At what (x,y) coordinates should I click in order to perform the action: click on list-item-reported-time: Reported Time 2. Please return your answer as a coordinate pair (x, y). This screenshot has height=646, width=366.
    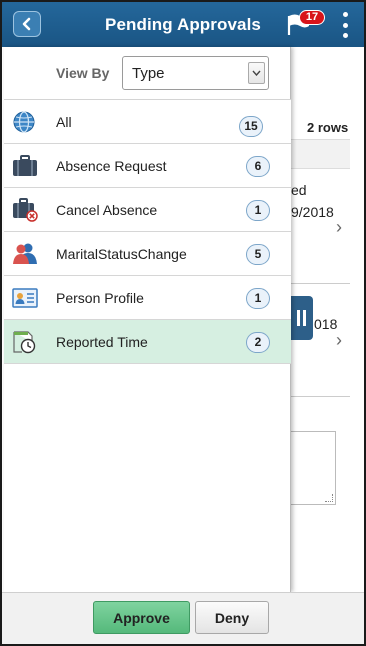
    Looking at the image, I should click on (147, 342).